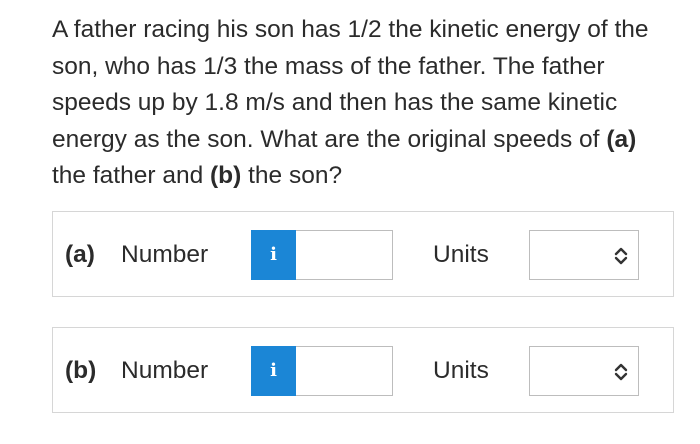 This screenshot has width=700, height=444. What do you see at coordinates (165, 254) in the screenshot?
I see `number-label-a: Number` at bounding box center [165, 254].